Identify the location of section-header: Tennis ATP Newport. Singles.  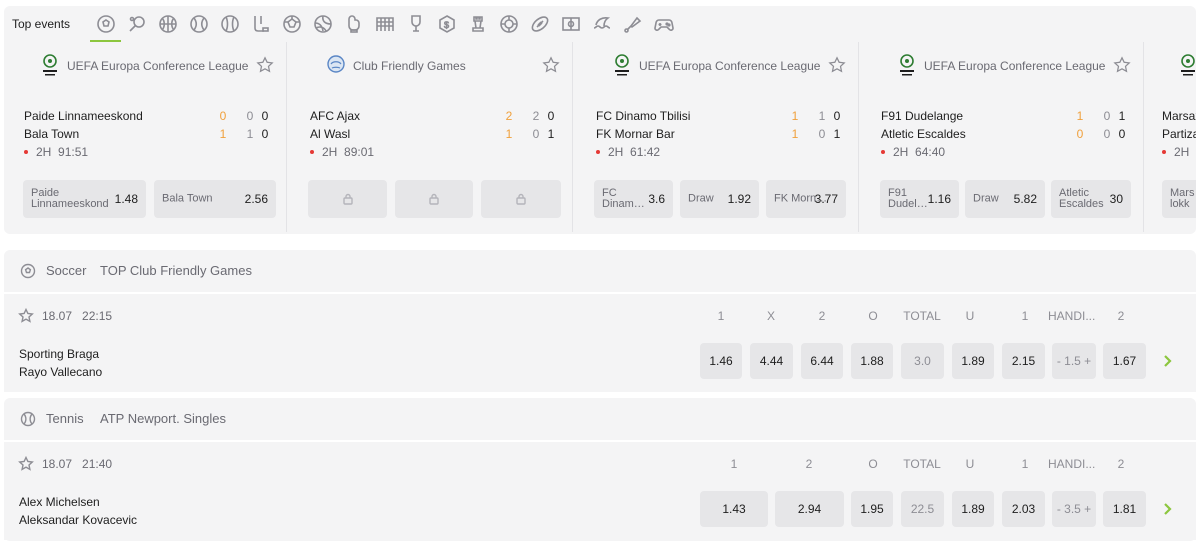
(600, 419).